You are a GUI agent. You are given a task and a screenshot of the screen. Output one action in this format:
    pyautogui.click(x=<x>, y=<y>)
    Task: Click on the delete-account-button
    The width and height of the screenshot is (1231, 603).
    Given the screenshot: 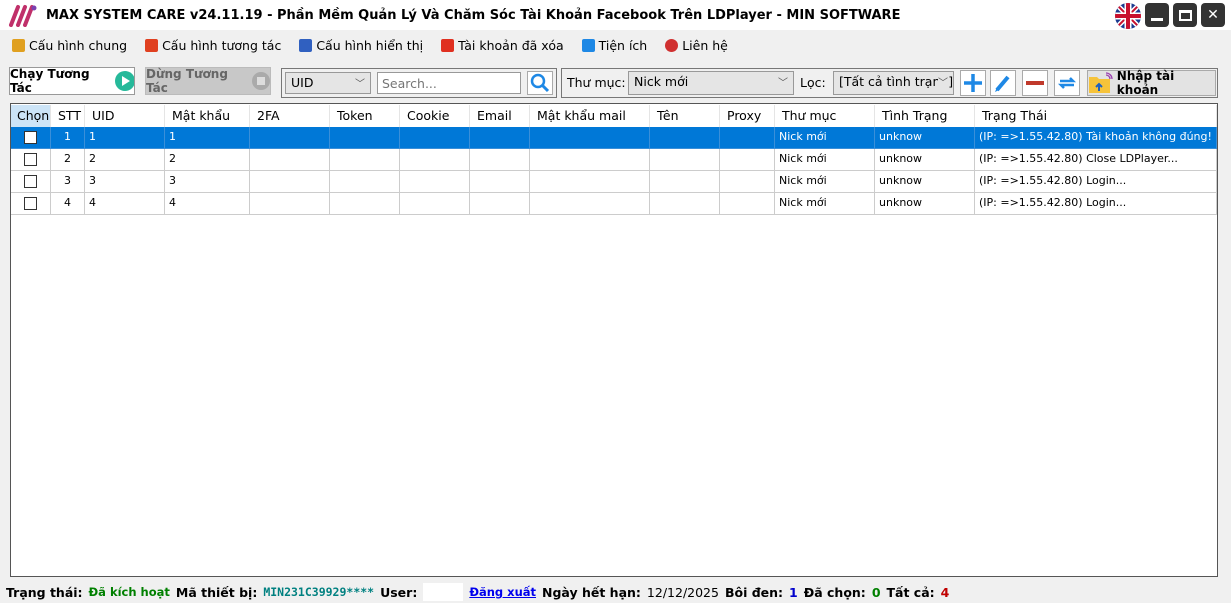 What is the action you would take?
    pyautogui.click(x=1035, y=83)
    